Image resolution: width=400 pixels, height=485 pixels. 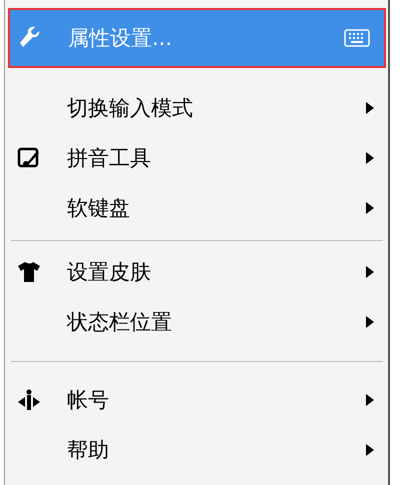 What do you see at coordinates (29, 400) in the screenshot?
I see `person-arrow-icon` at bounding box center [29, 400].